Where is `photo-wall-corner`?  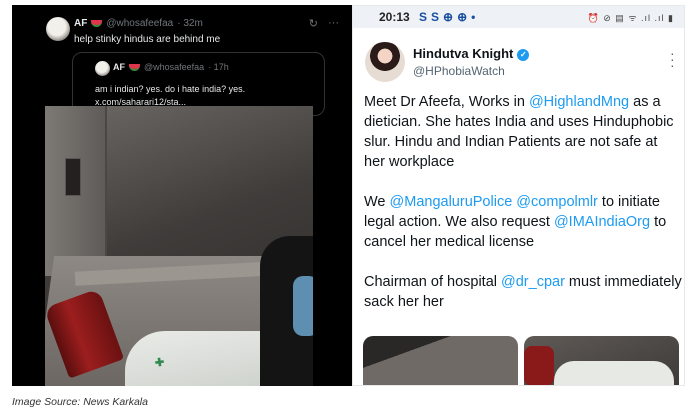
photo-wall-corner is located at coordinates (106, 191).